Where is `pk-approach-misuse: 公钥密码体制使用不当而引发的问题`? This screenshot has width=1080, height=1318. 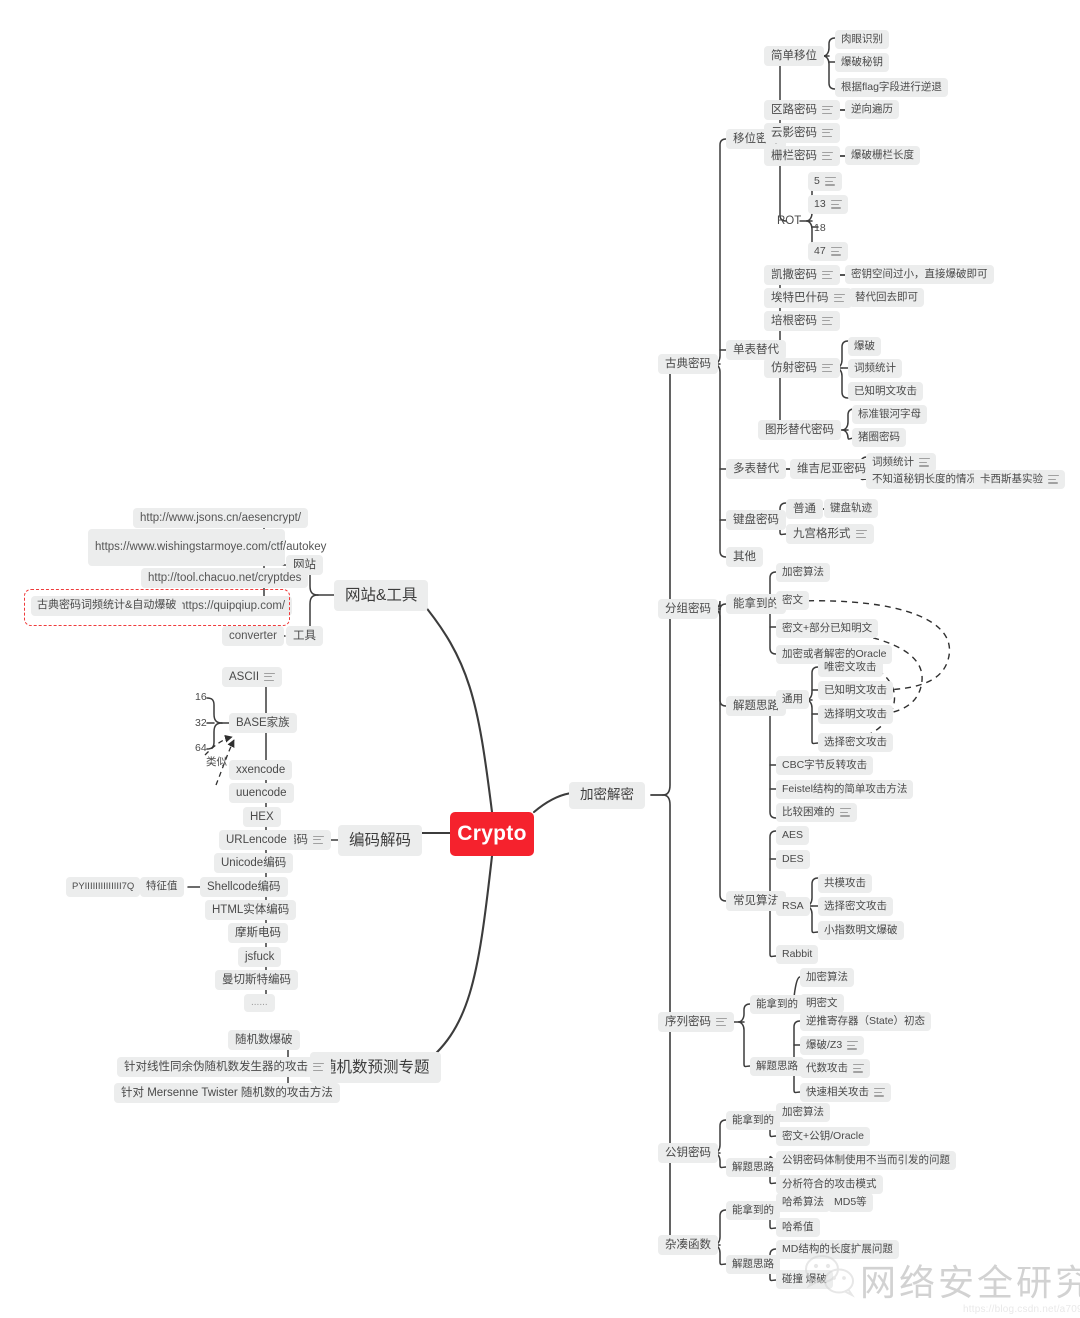
pk-approach-misuse: 公钥密码体制使用不当而引发的问题 is located at coordinates (866, 1160).